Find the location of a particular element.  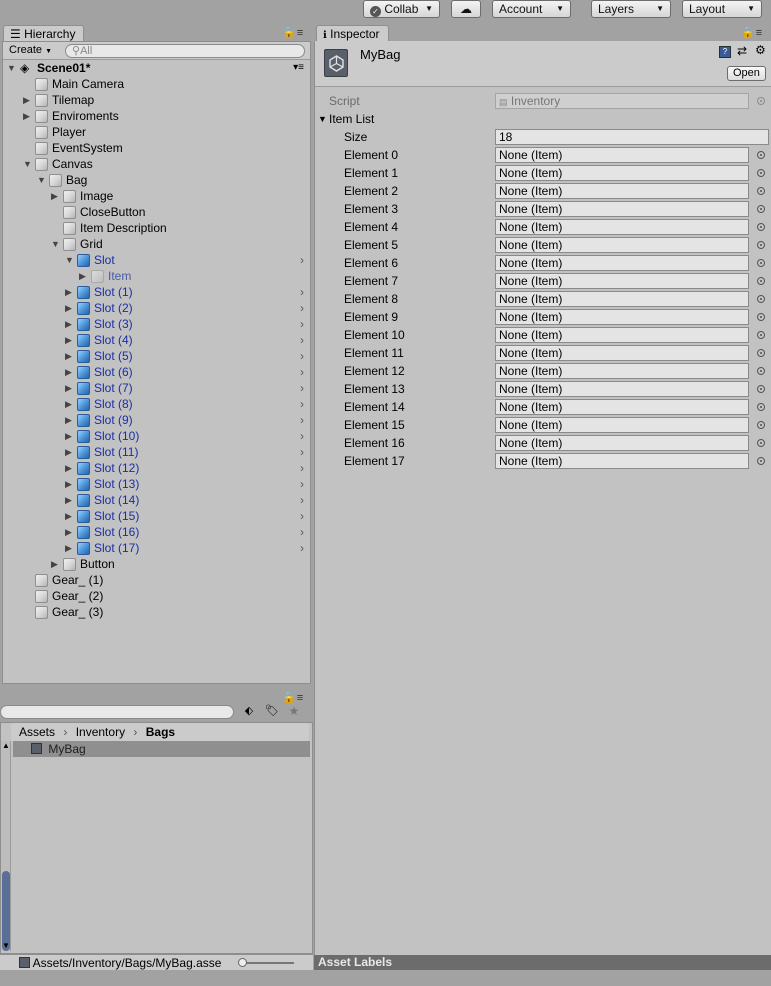

hierarchy-item: Main Camera is located at coordinates (156, 84).